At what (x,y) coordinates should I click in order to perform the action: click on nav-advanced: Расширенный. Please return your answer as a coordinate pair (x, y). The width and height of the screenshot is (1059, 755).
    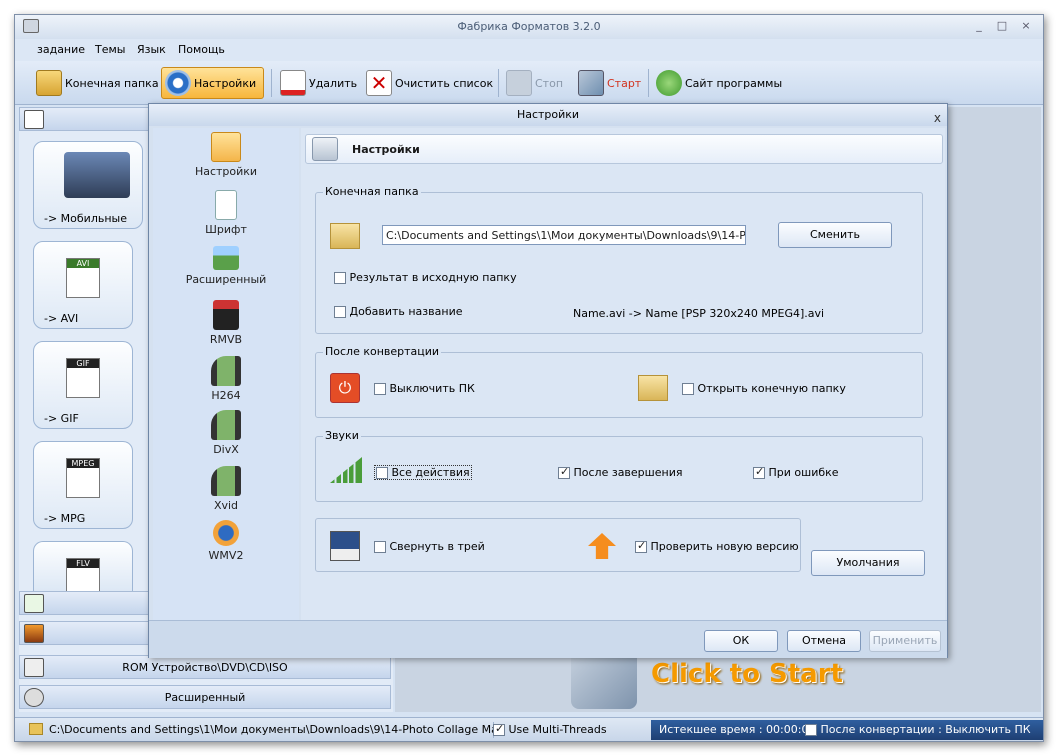
    Looking at the image, I should click on (226, 266).